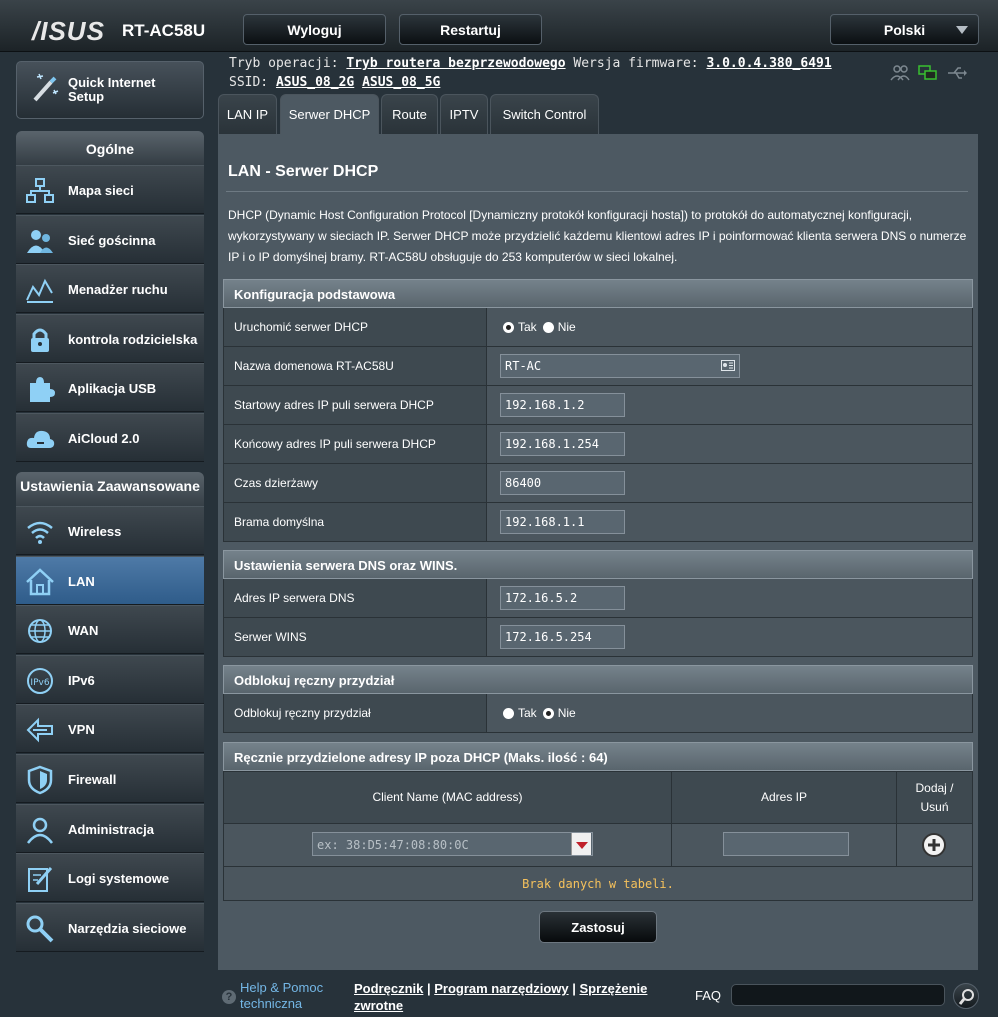 The height and width of the screenshot is (1017, 998). Describe the element at coordinates (81, 730) in the screenshot. I see `sidebar-item-label: VPN` at that location.